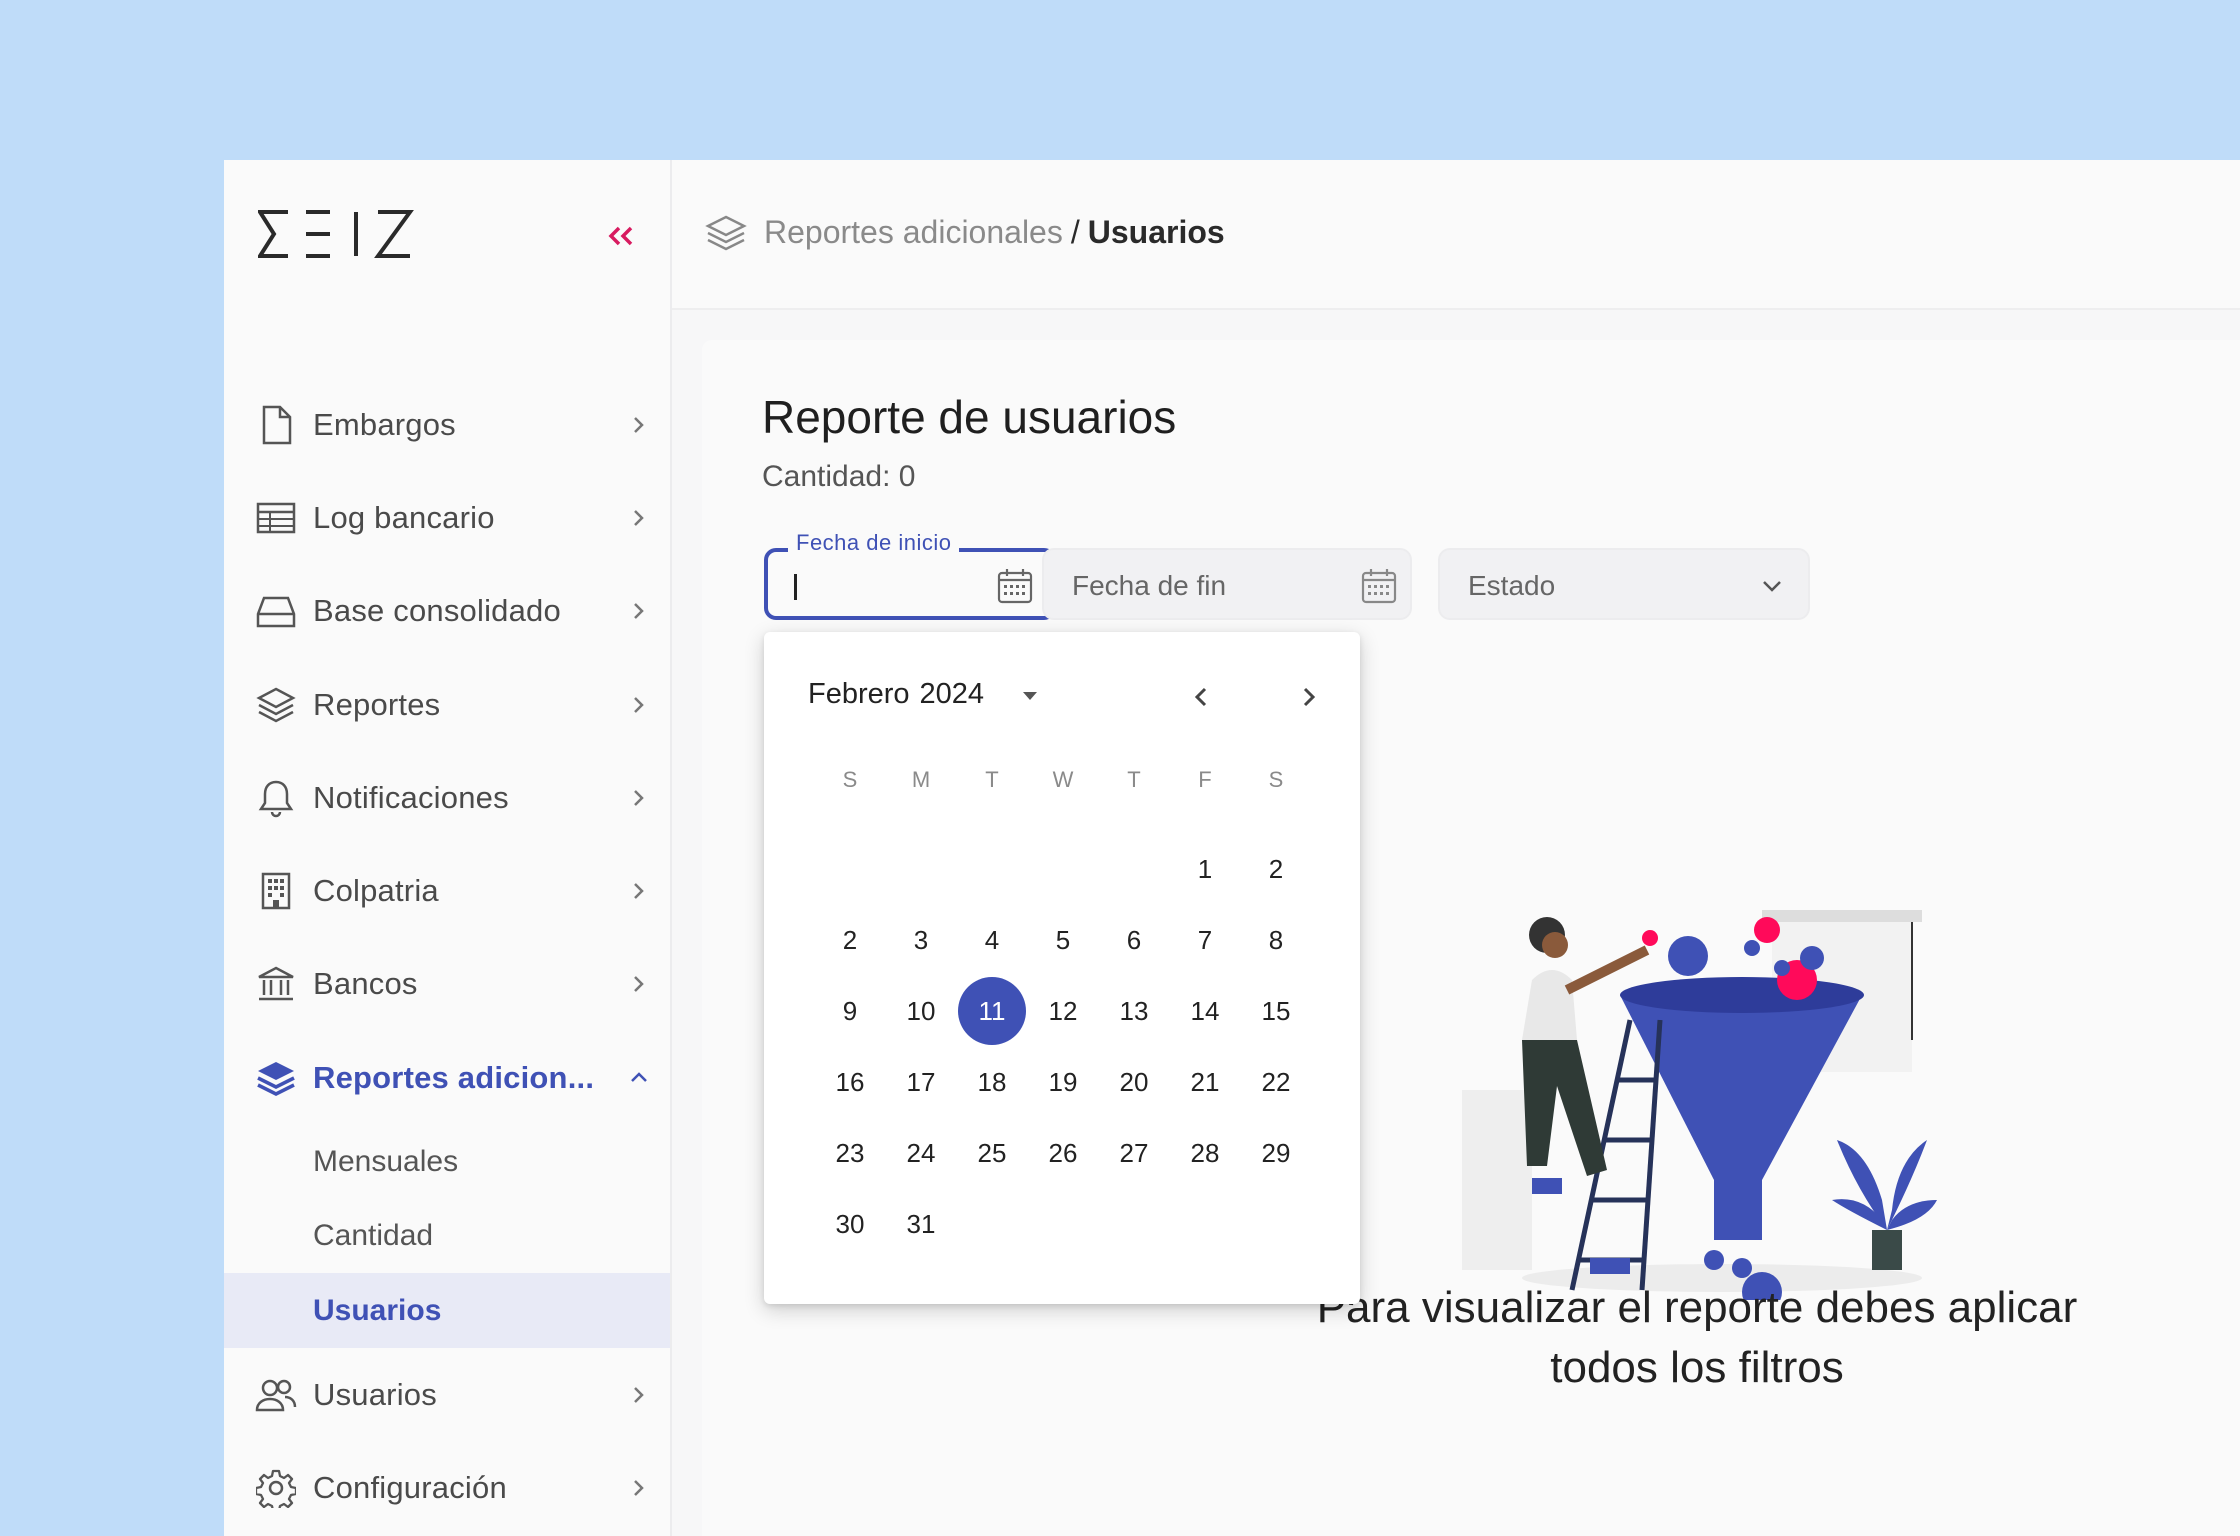 This screenshot has width=2240, height=1536. I want to click on end-date-placeholder: Fecha de fin, so click(1149, 585).